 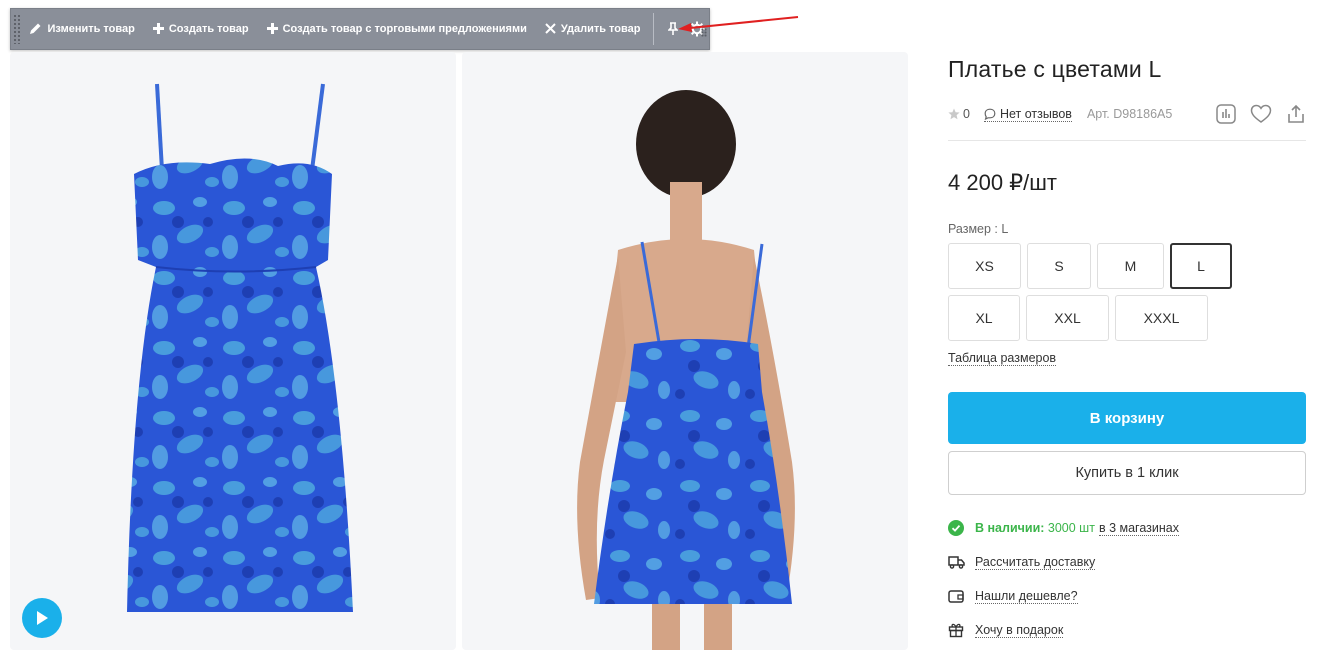 I want to click on size-table-link: Таблица размеров, so click(x=1002, y=358).